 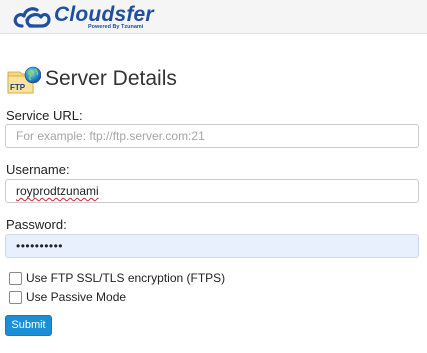 I want to click on service-url-input: For example: ftp://ftp.server.com:21, so click(x=212, y=136).